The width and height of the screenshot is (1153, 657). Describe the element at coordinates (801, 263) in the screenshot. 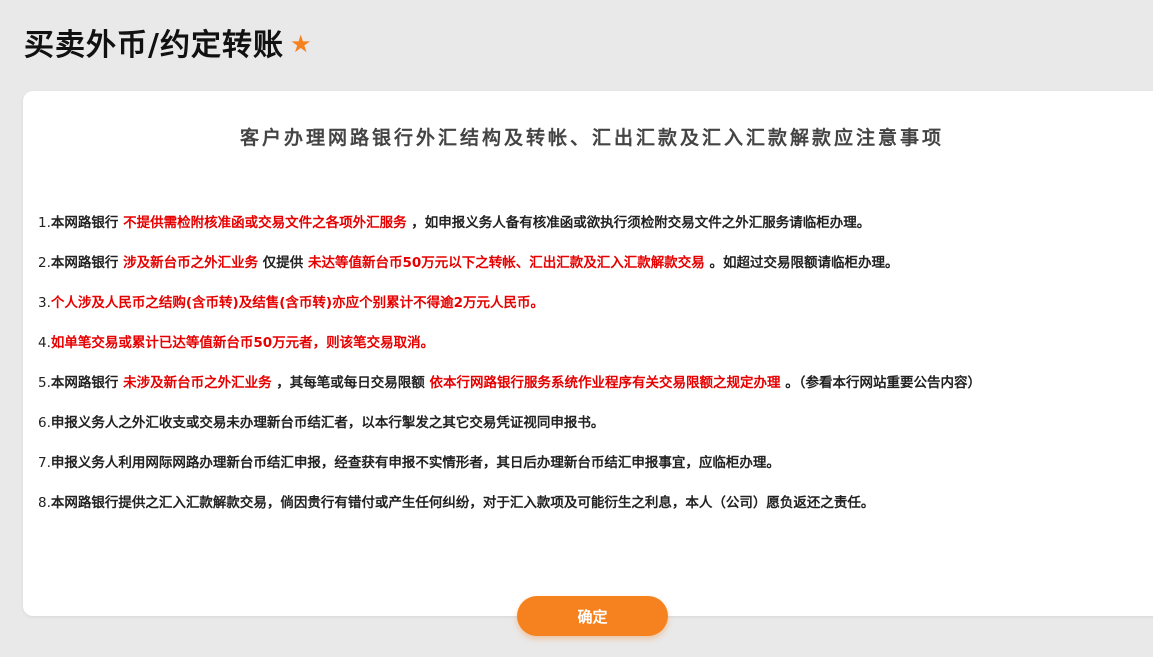

I see `notice-text: 。如超过交易限额请临柜办理。` at that location.